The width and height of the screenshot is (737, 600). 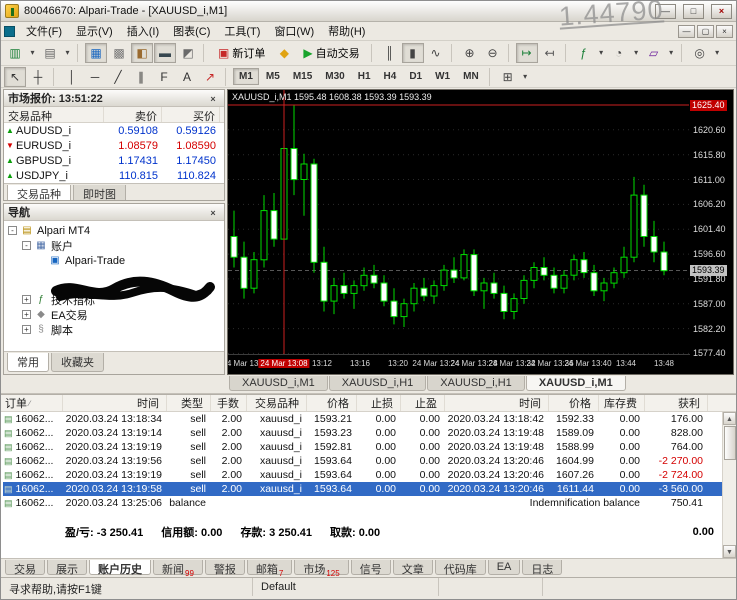 I want to click on terminal-tab: EA, so click(x=504, y=567).